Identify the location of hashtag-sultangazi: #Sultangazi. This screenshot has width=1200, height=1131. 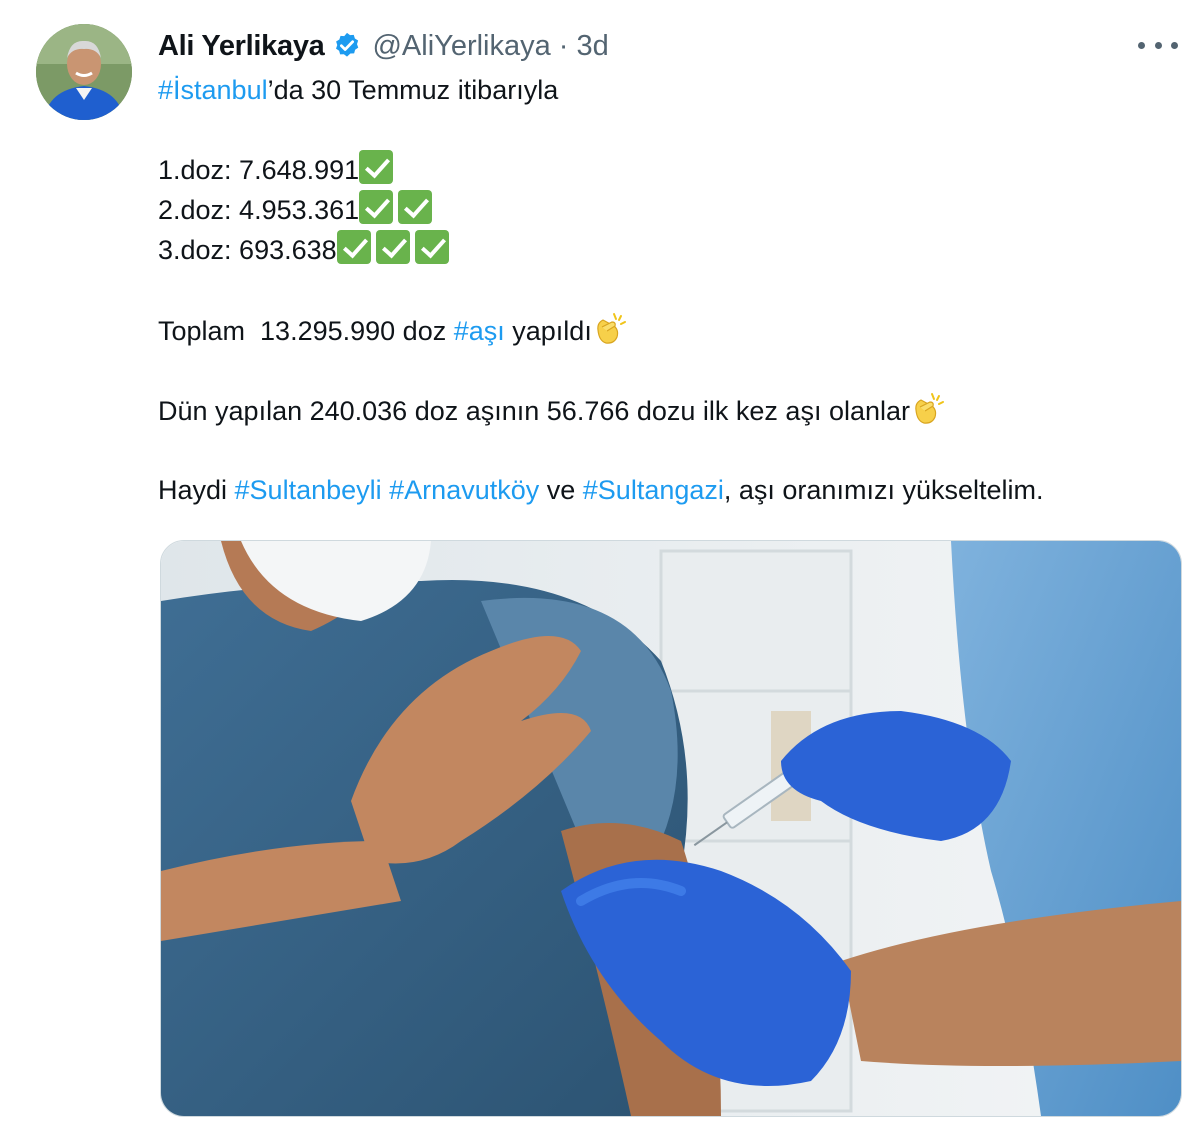
(653, 490).